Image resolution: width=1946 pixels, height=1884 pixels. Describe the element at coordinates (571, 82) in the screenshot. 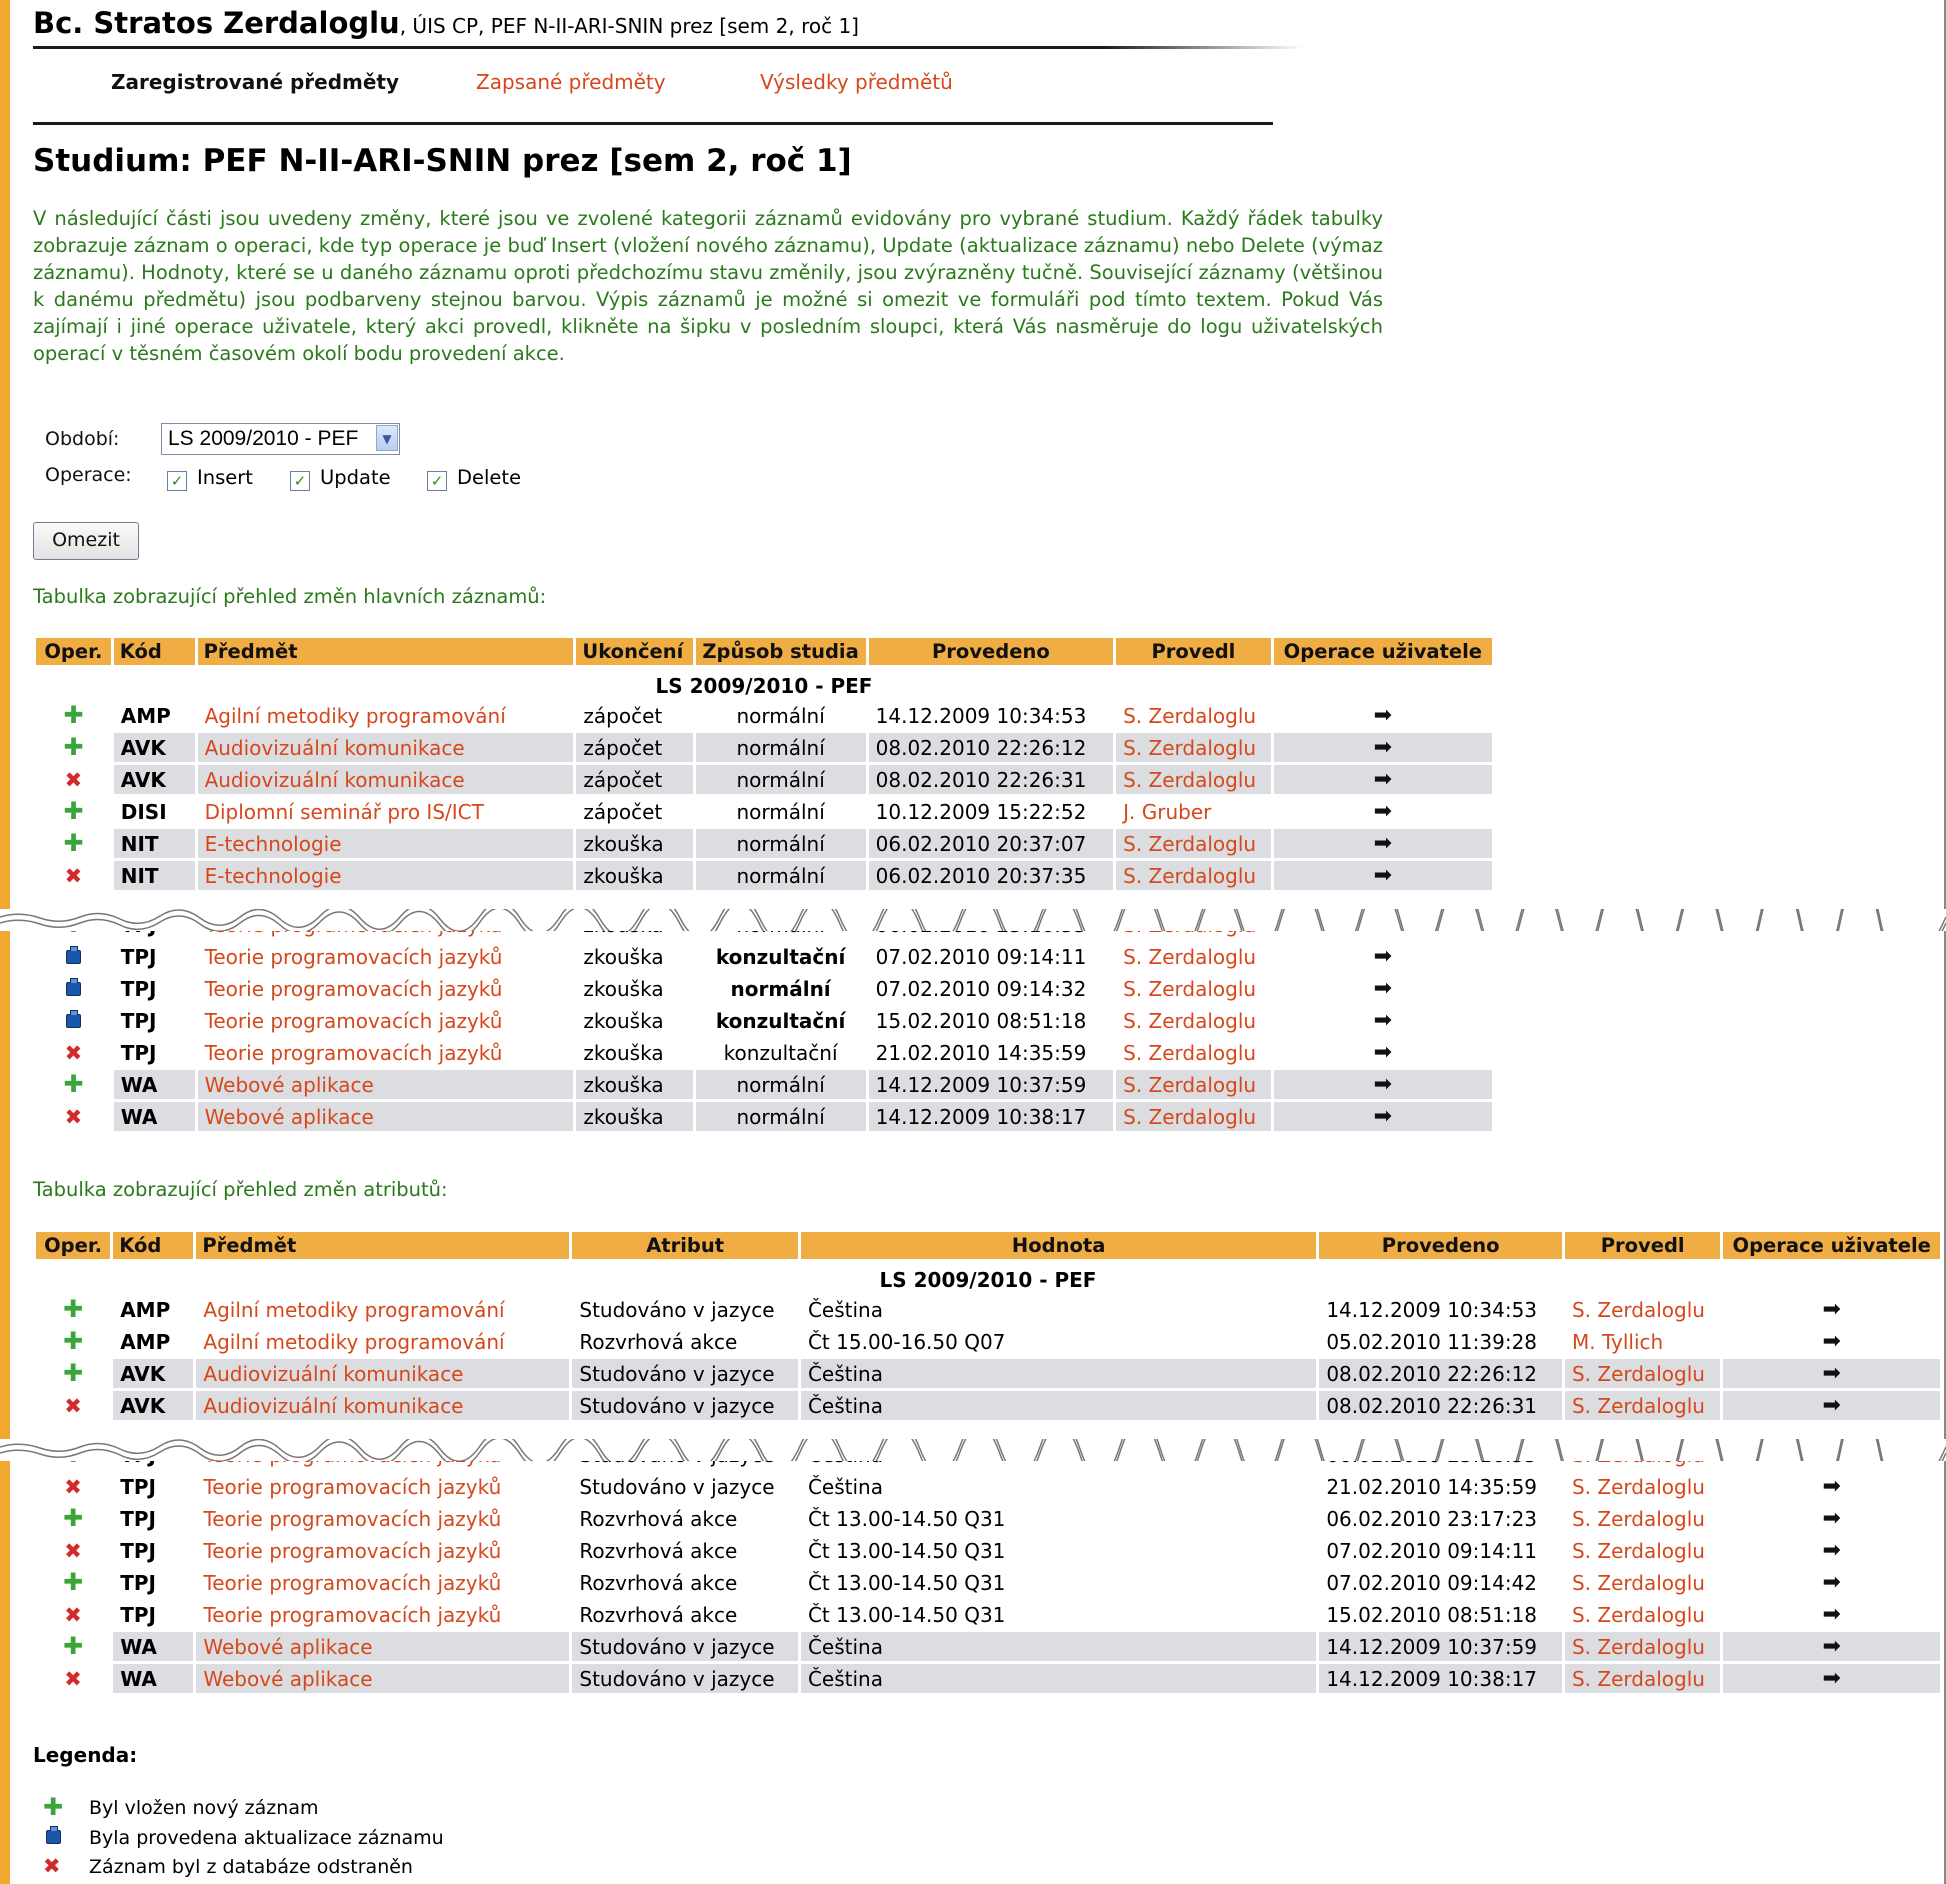

I see `tab-enrolled-subjects: Zapsané předměty` at that location.